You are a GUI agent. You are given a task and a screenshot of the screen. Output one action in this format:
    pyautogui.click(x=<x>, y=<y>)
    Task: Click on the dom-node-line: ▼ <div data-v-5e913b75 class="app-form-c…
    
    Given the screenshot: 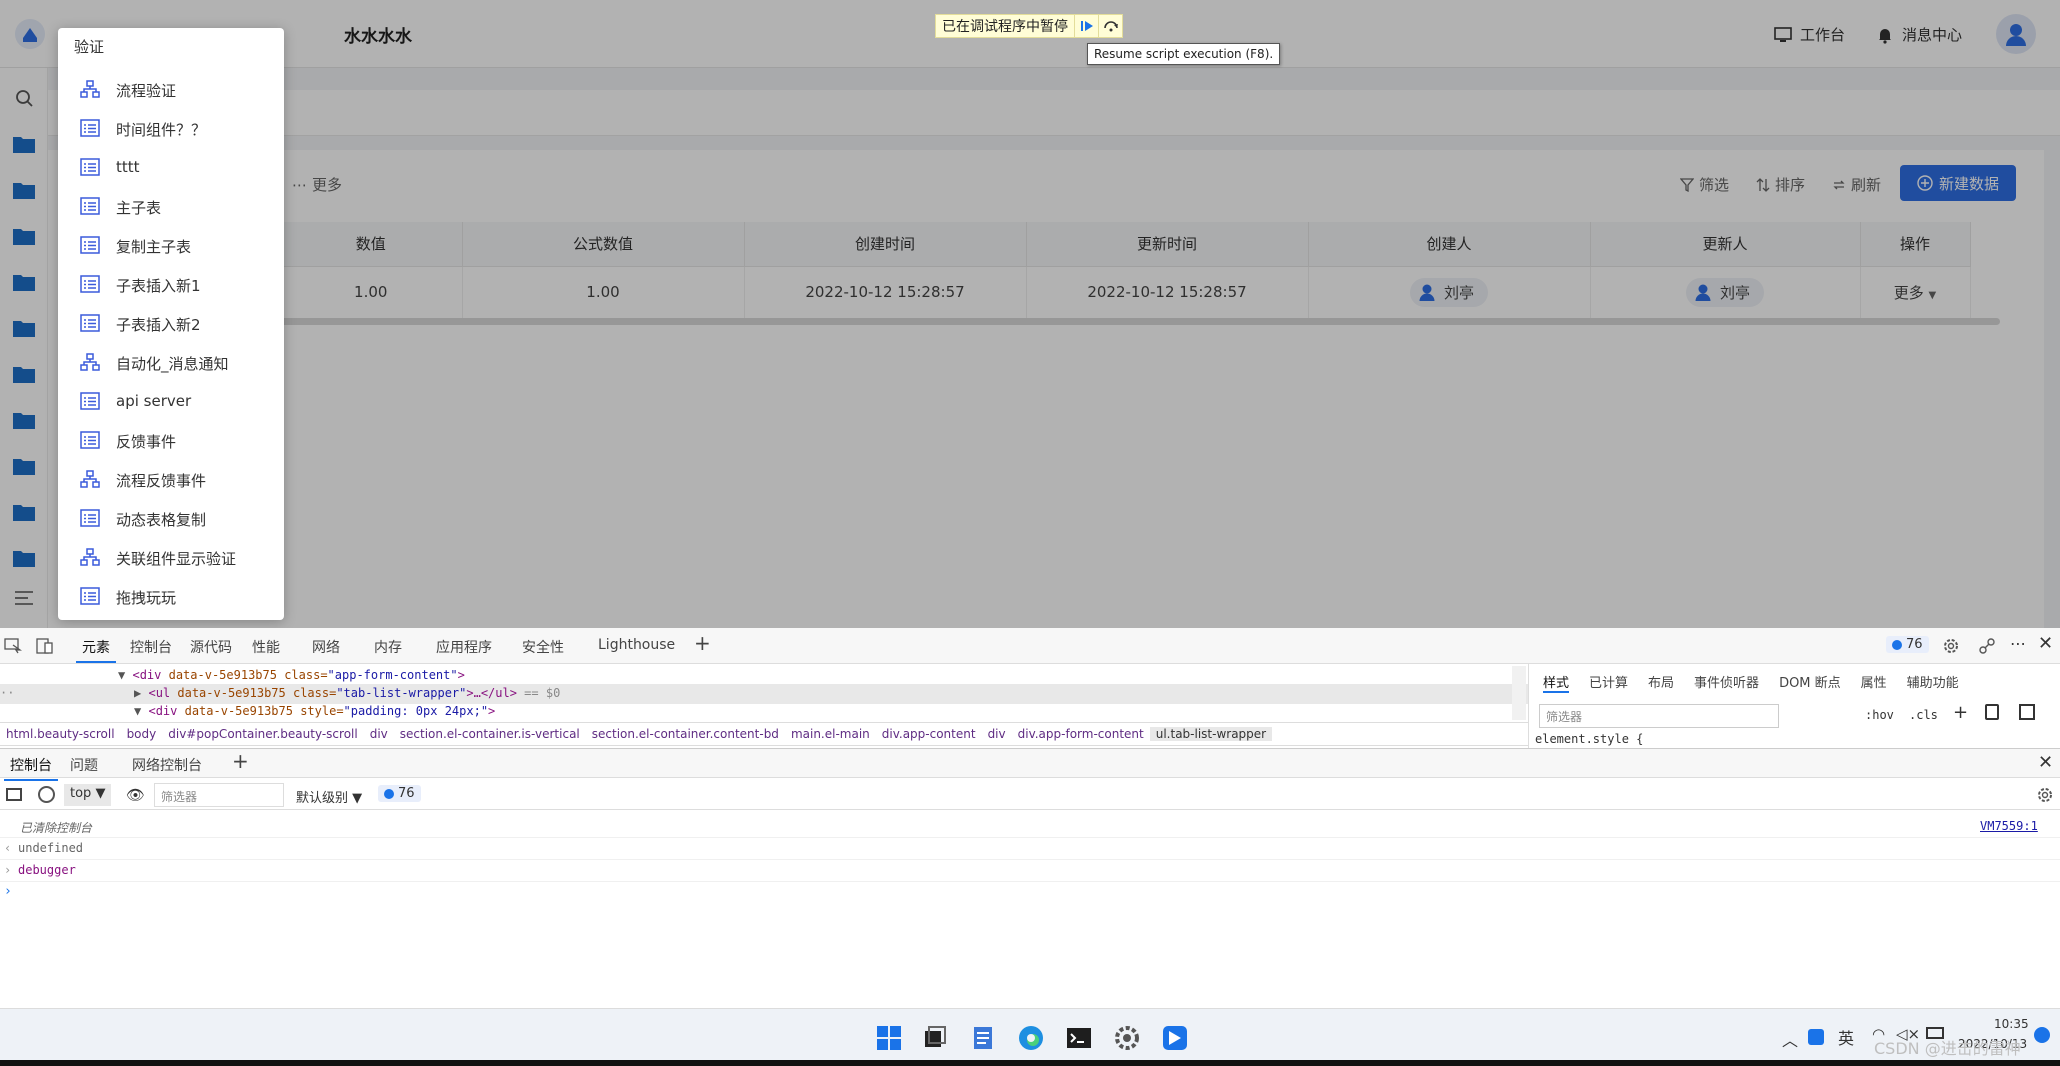 What is the action you would take?
    pyautogui.click(x=291, y=675)
    